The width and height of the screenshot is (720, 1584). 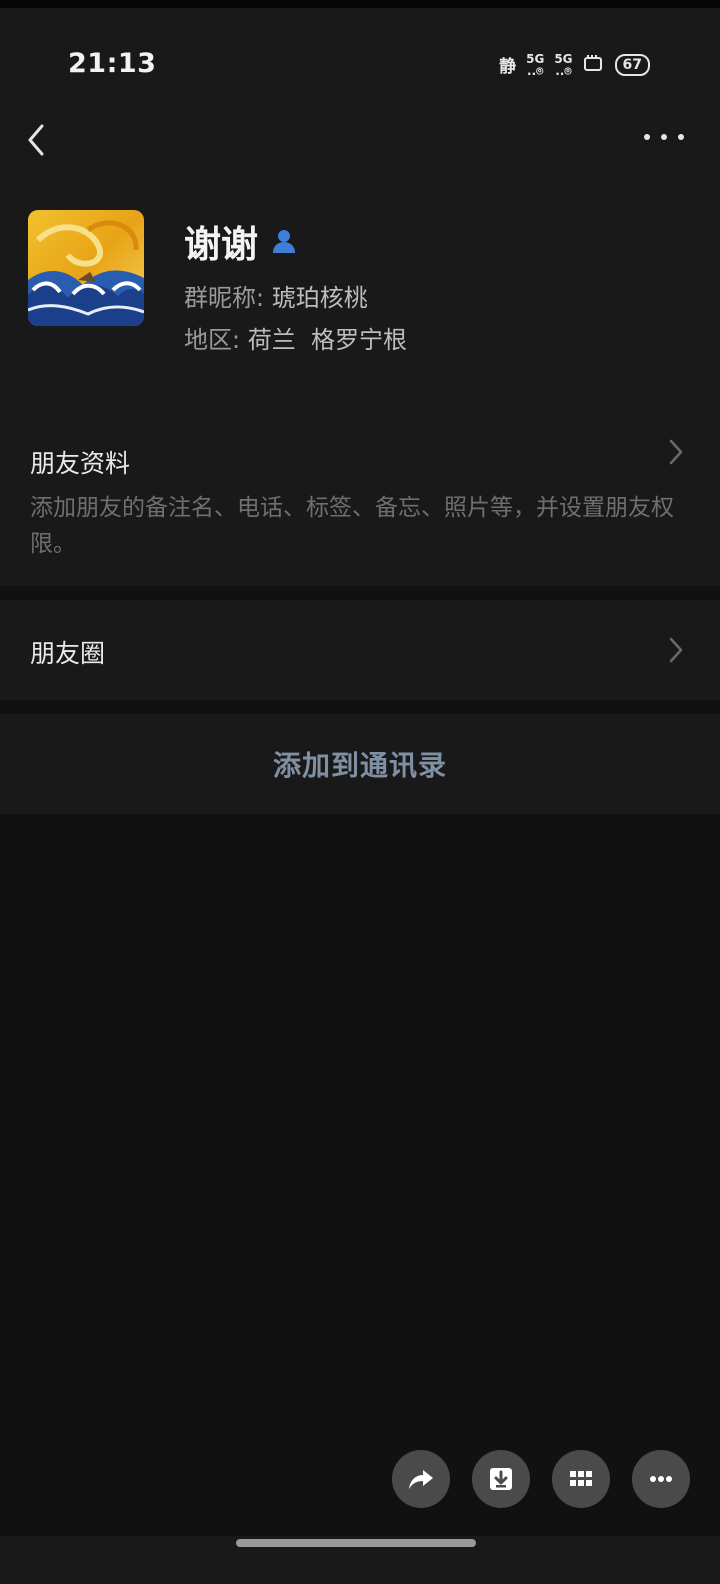 I want to click on avatar-image, so click(x=86, y=268).